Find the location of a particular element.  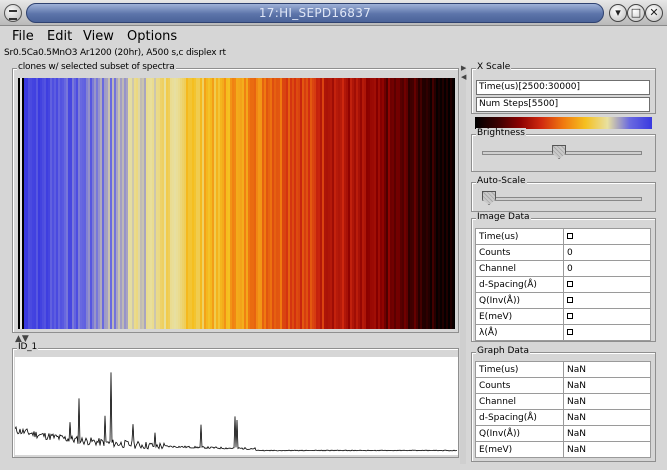

menu-options: Options is located at coordinates (152, 36).